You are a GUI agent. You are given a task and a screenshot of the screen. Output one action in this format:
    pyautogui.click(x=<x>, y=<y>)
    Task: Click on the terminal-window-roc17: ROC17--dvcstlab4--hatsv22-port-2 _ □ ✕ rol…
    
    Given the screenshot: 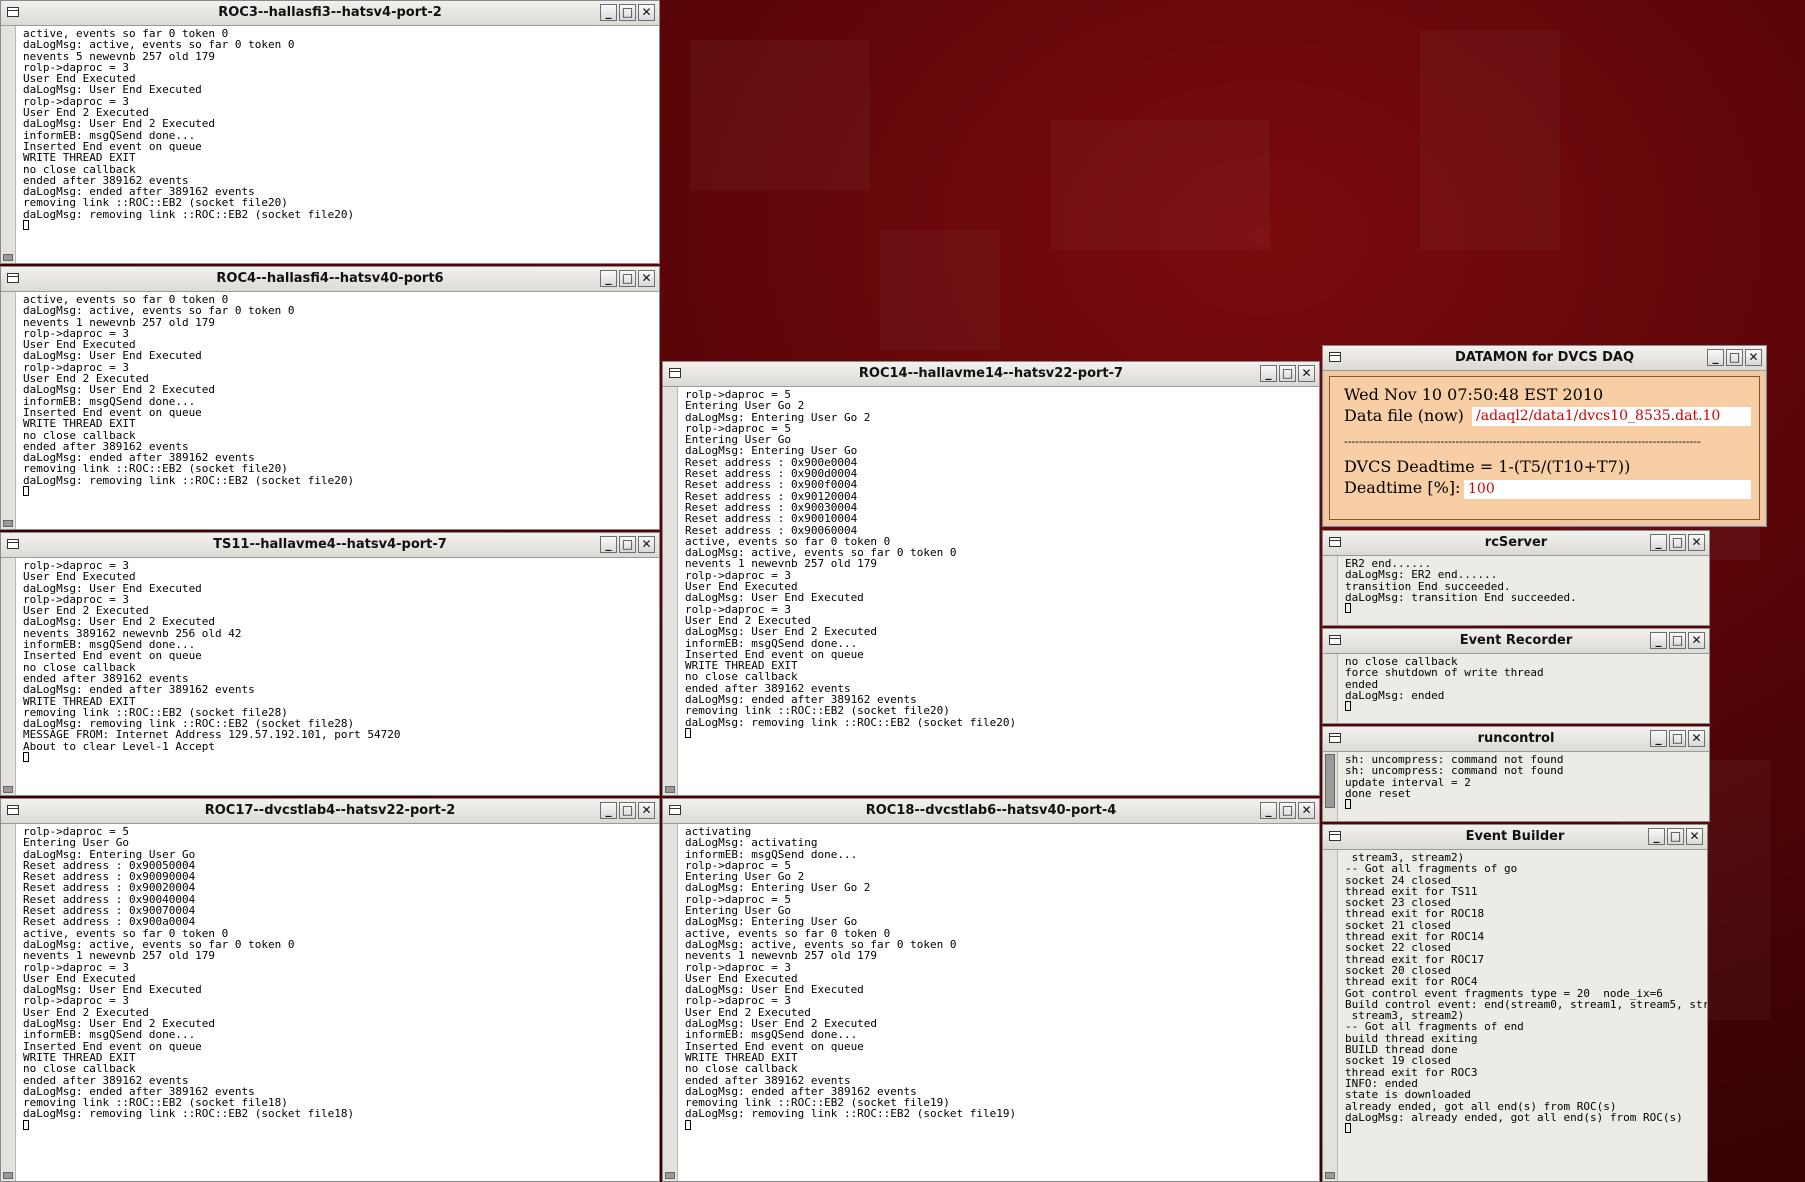 What is the action you would take?
    pyautogui.click(x=330, y=990)
    